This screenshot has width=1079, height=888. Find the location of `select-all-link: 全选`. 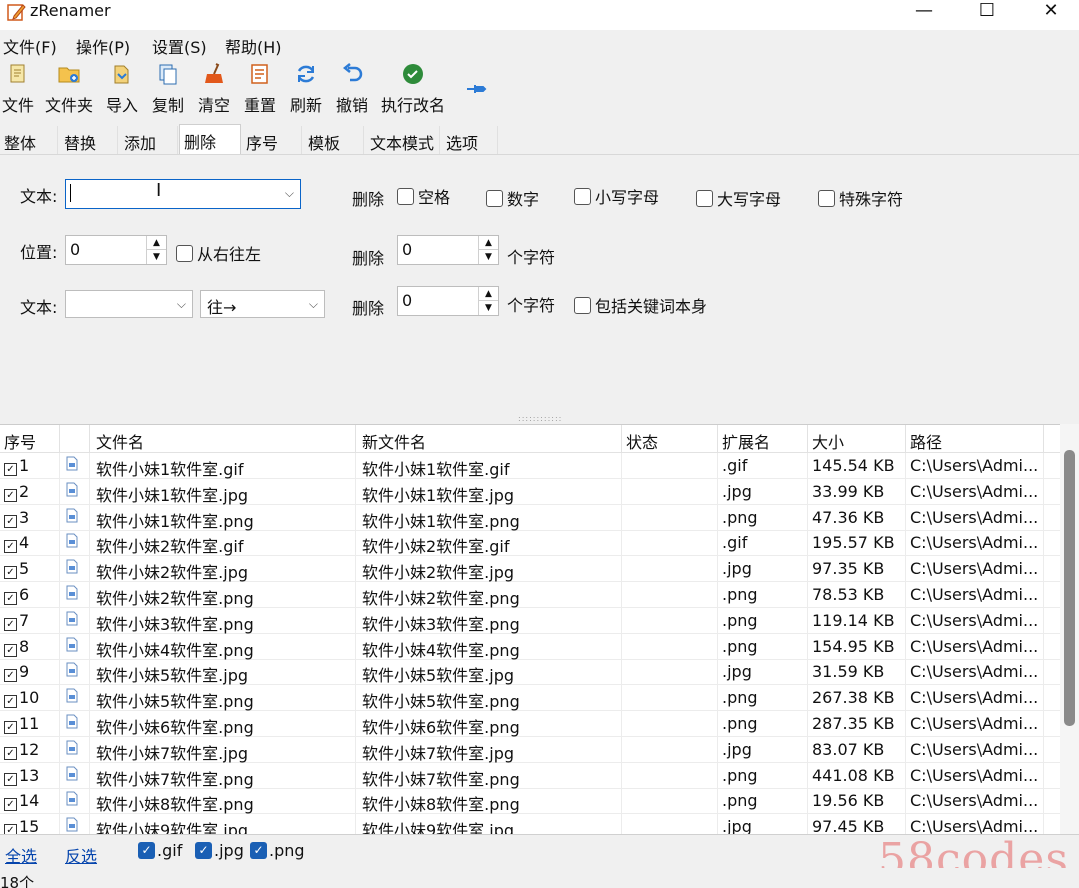

select-all-link: 全选 is located at coordinates (21, 855).